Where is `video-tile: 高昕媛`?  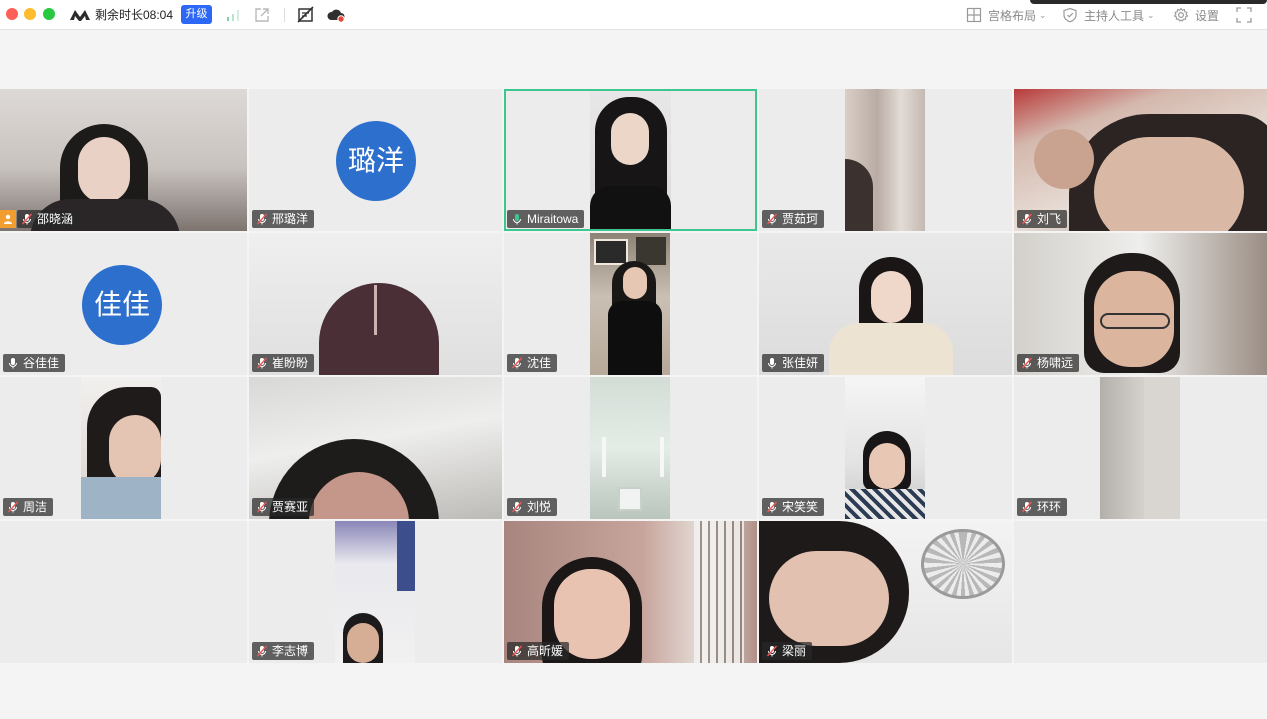
video-tile: 高昕媛 is located at coordinates (630, 592).